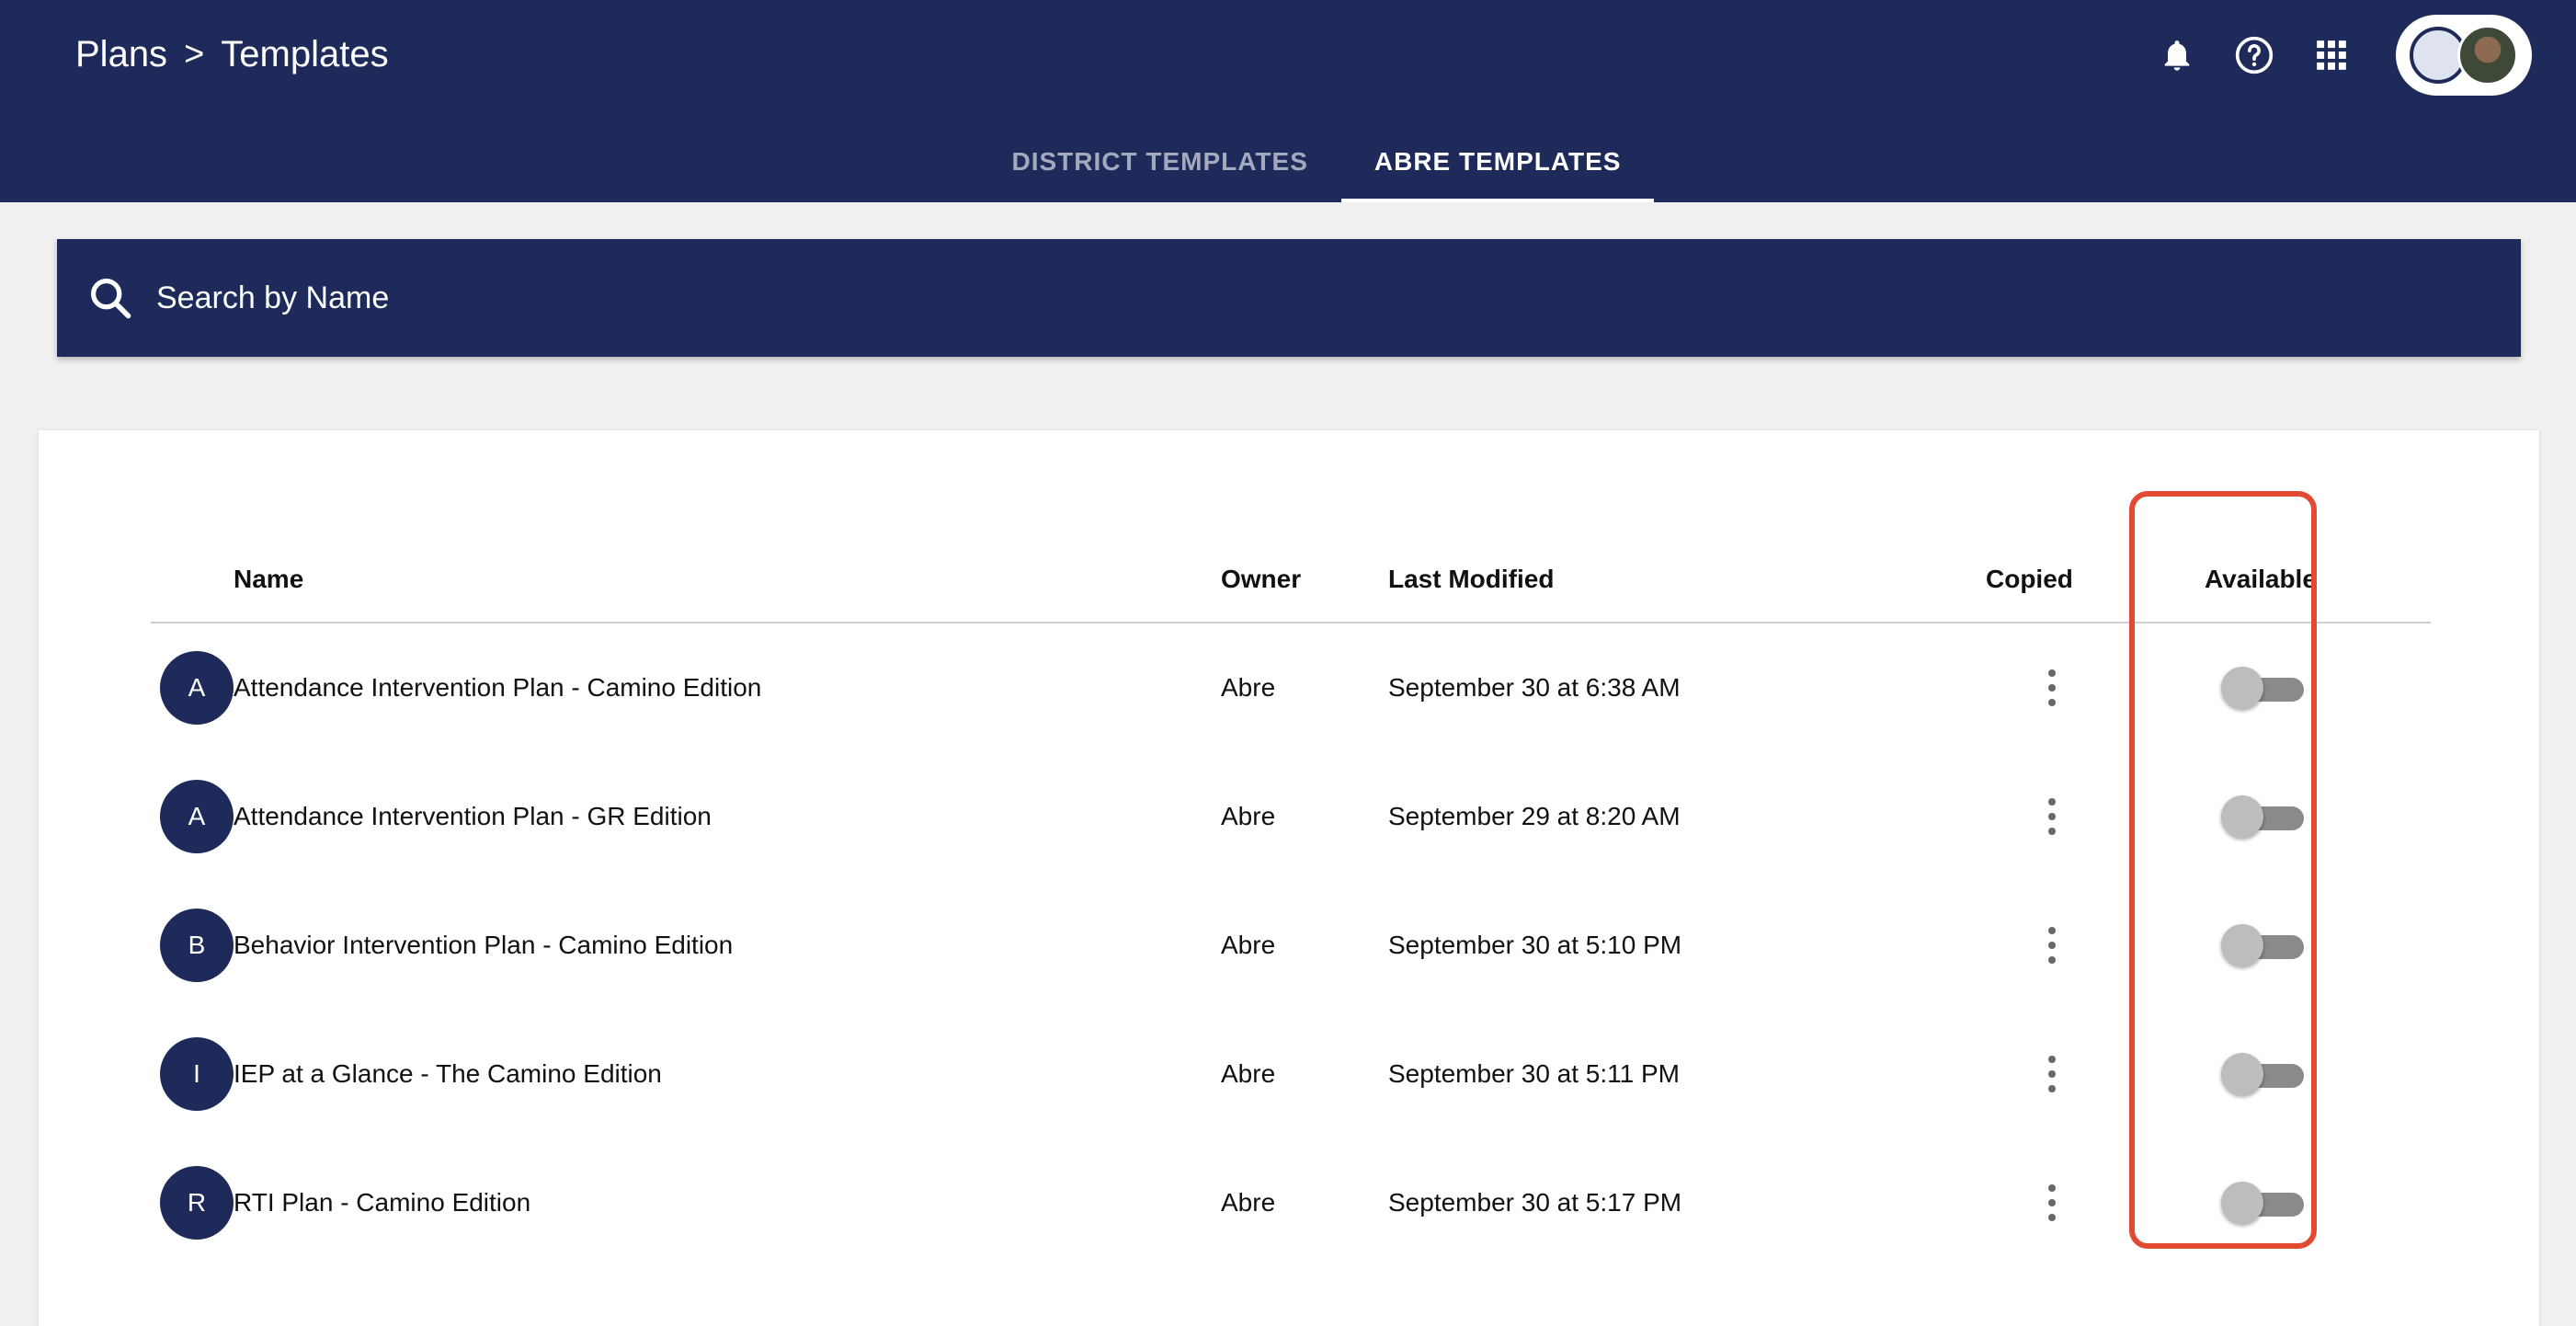 Image resolution: width=2576 pixels, height=1326 pixels. Describe the element at coordinates (2177, 55) in the screenshot. I see `bell-icon` at that location.